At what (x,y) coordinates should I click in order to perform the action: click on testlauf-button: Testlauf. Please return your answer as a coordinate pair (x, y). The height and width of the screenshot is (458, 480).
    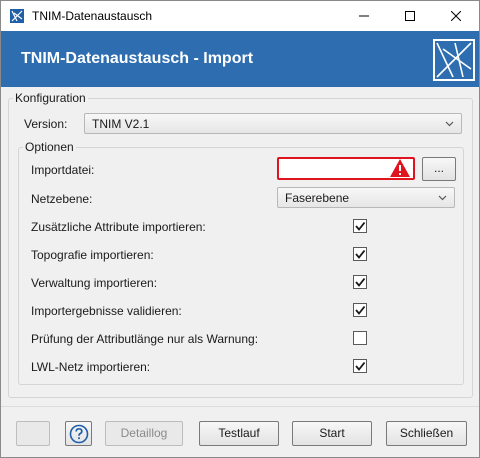
    Looking at the image, I should click on (239, 433).